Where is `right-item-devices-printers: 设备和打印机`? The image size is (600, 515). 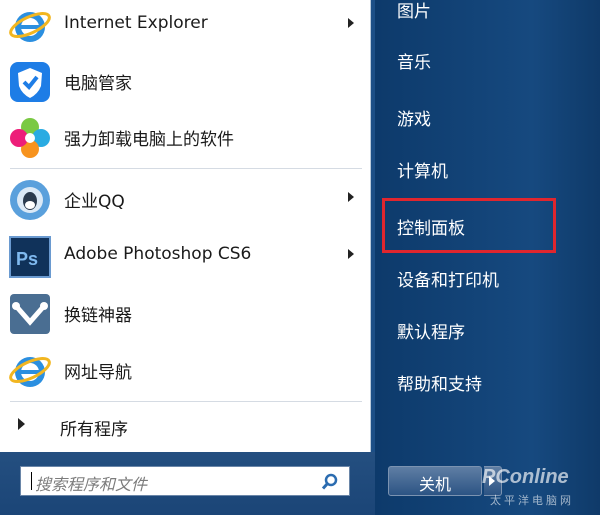 right-item-devices-printers: 设备和打印机 is located at coordinates (448, 278).